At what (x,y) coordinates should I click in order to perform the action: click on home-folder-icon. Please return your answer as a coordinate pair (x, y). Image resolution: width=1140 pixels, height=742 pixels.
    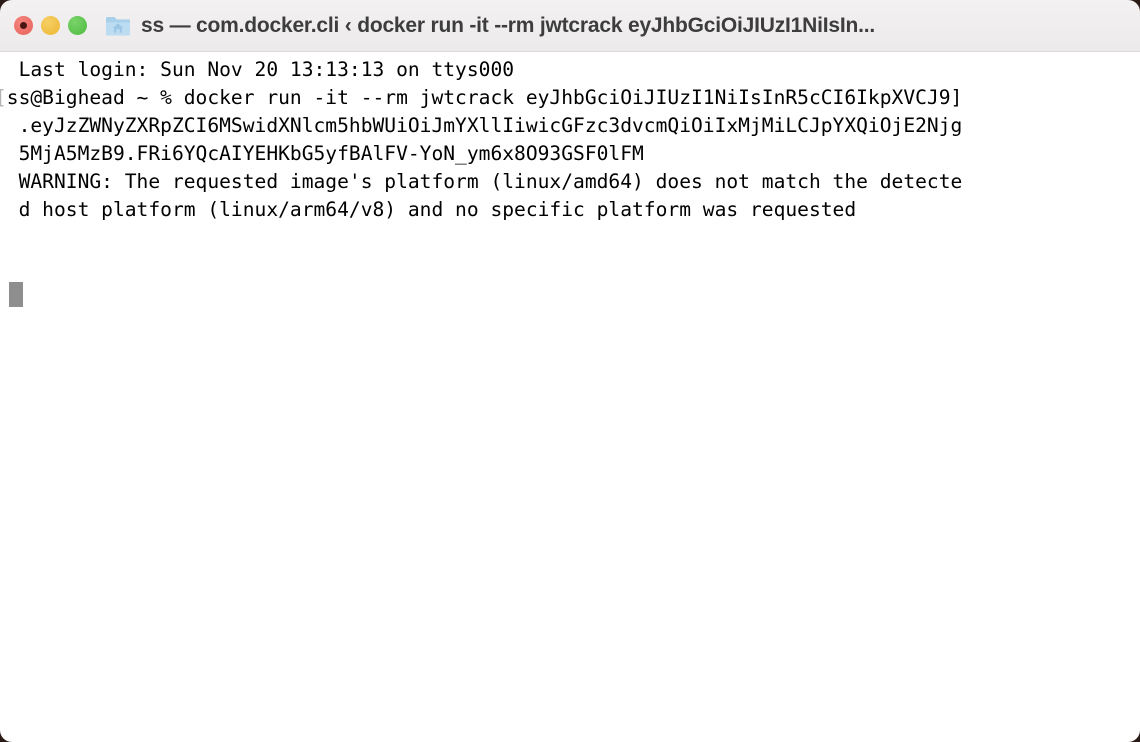
    Looking at the image, I should click on (118, 26).